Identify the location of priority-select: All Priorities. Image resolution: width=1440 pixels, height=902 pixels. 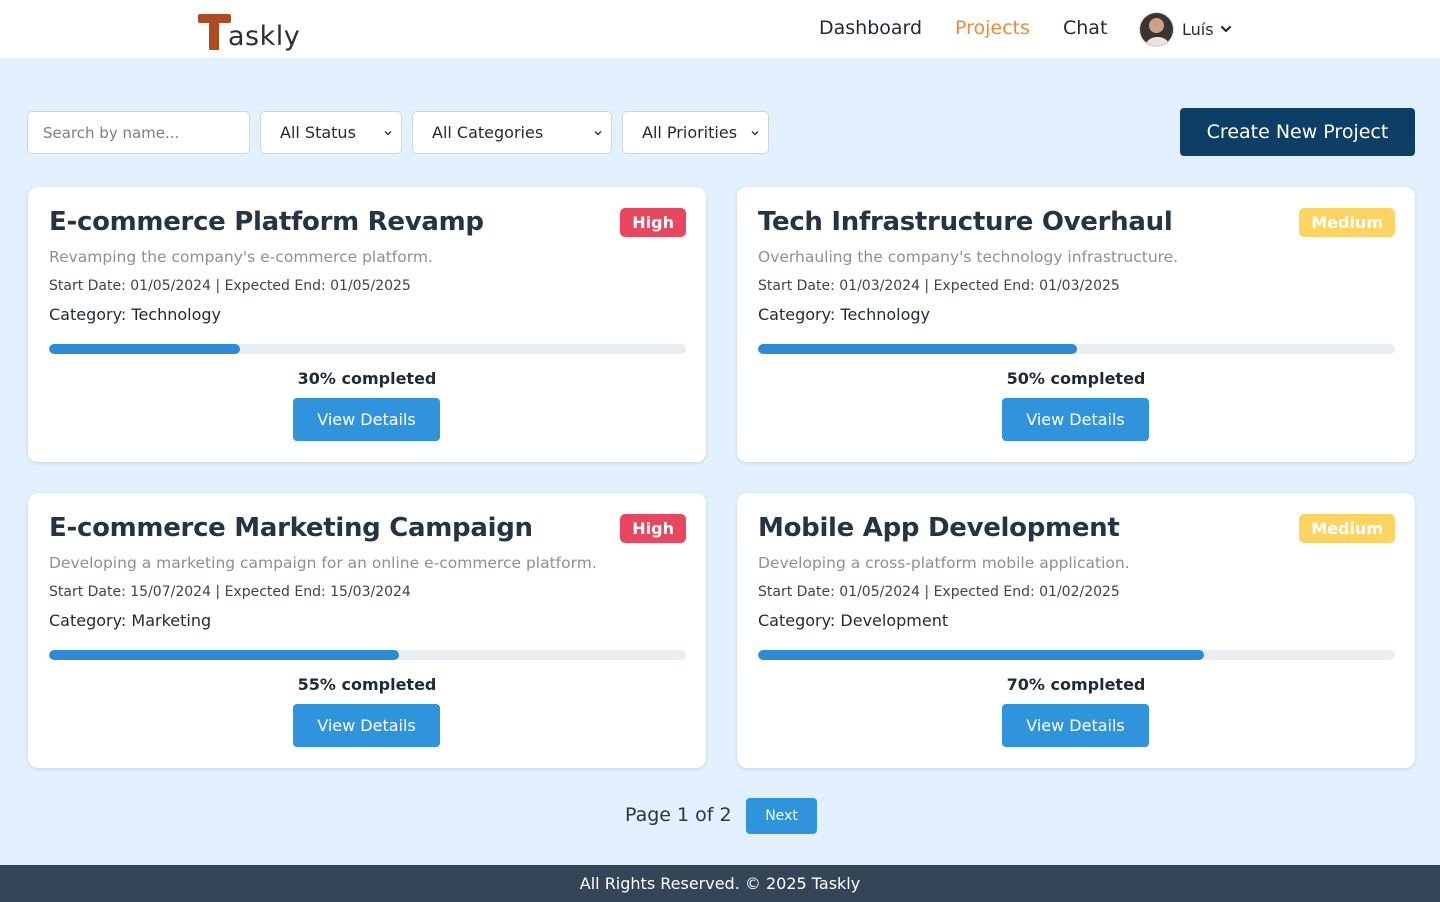
(695, 132).